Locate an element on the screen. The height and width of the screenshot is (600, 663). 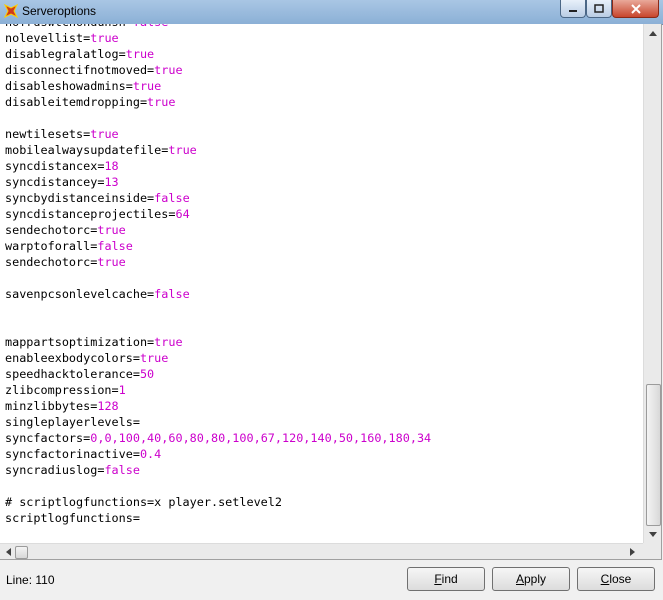
editor-line: syncdistancex=18 is located at coordinates (320, 166).